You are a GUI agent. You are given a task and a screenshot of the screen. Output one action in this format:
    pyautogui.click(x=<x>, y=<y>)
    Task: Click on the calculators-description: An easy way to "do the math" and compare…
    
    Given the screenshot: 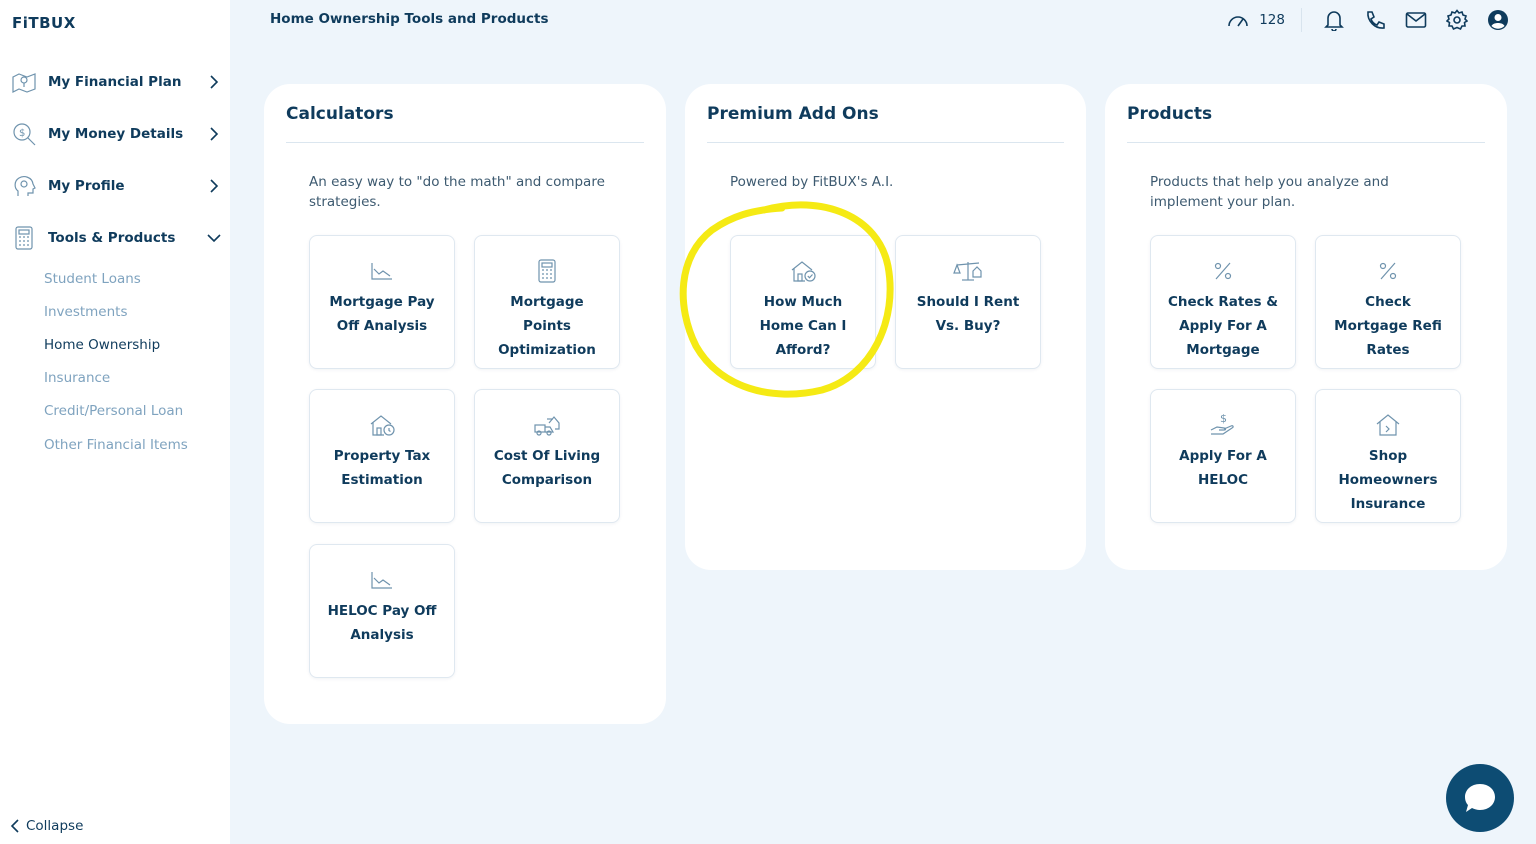 What is the action you would take?
    pyautogui.click(x=457, y=192)
    